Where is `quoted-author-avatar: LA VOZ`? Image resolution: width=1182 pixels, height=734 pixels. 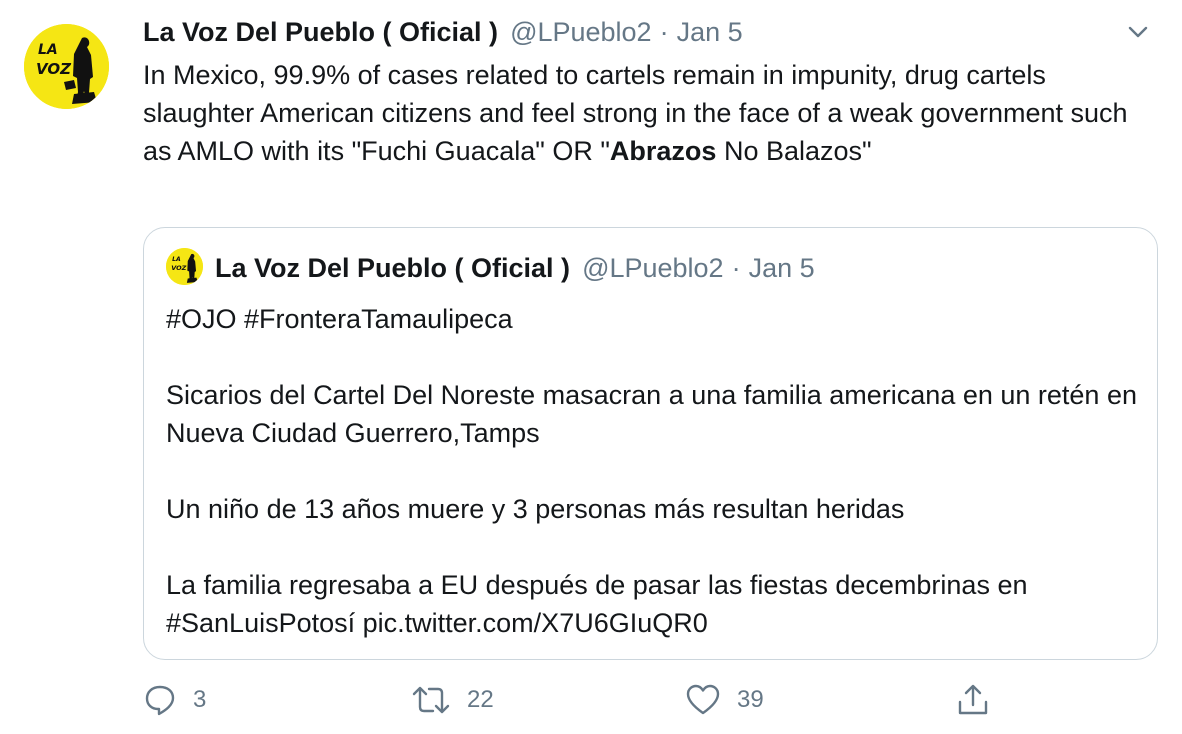
quoted-author-avatar: LA VOZ is located at coordinates (184, 266).